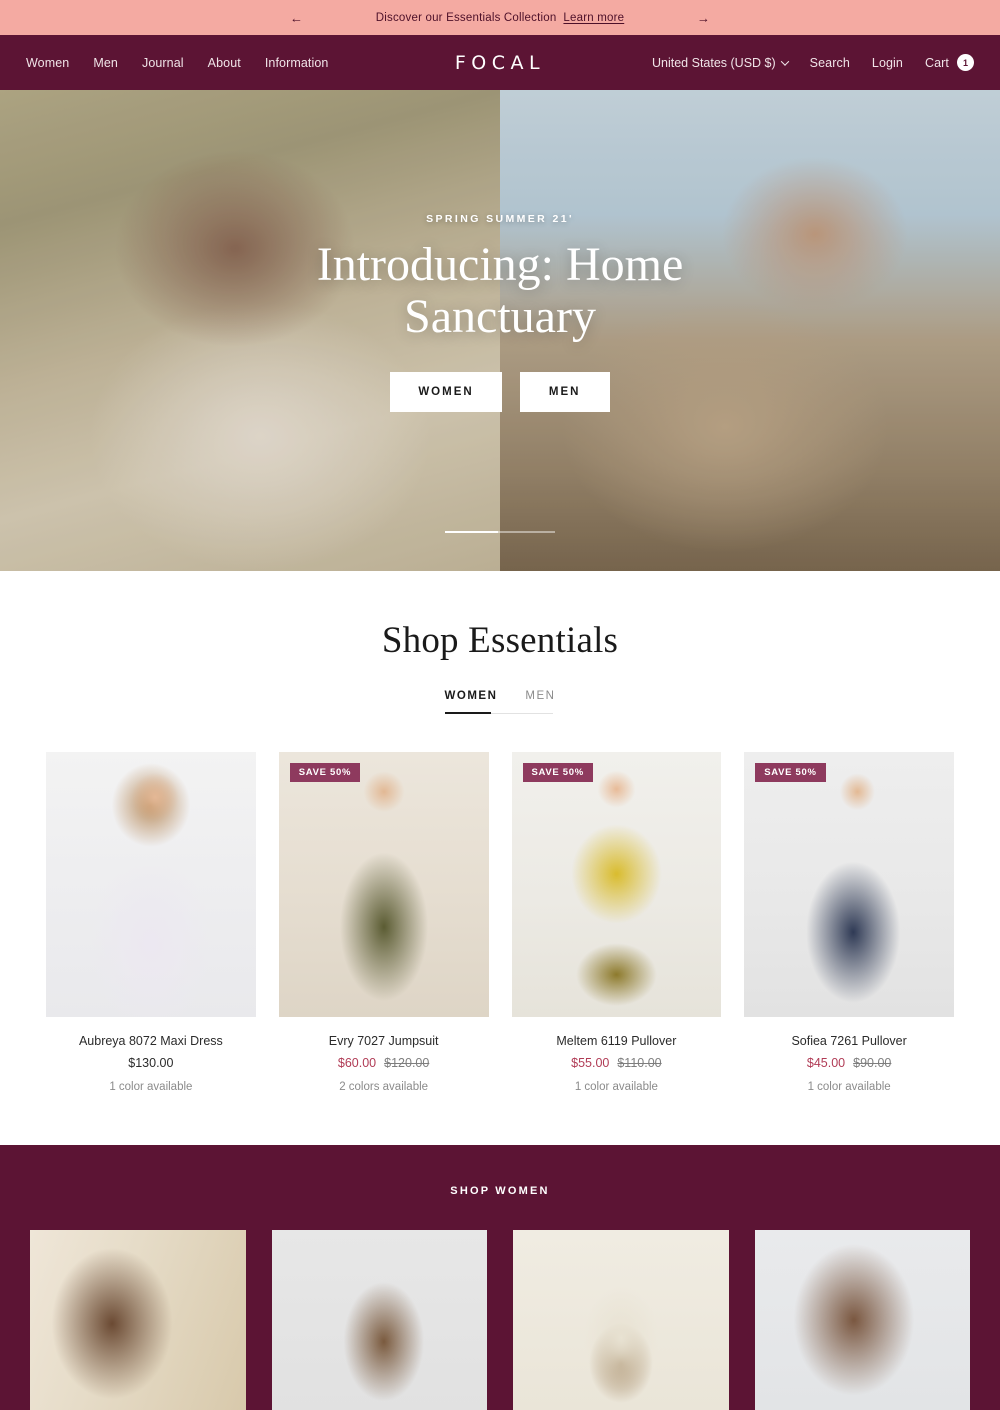 The height and width of the screenshot is (1410, 1000). I want to click on cart-button: Cart 1, so click(949, 62).